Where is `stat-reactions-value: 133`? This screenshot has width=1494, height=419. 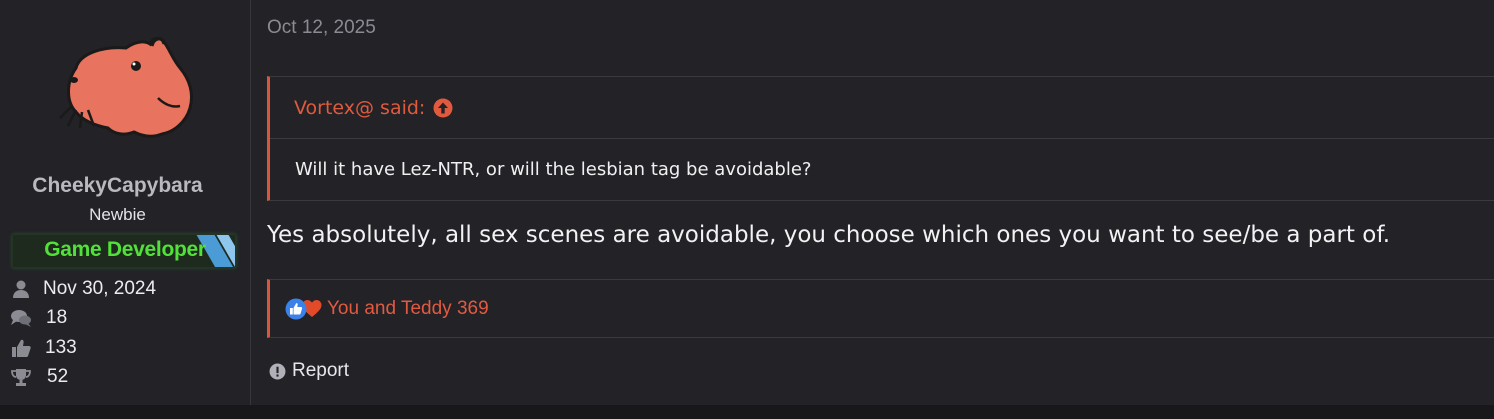
stat-reactions-value: 133 is located at coordinates (61, 347).